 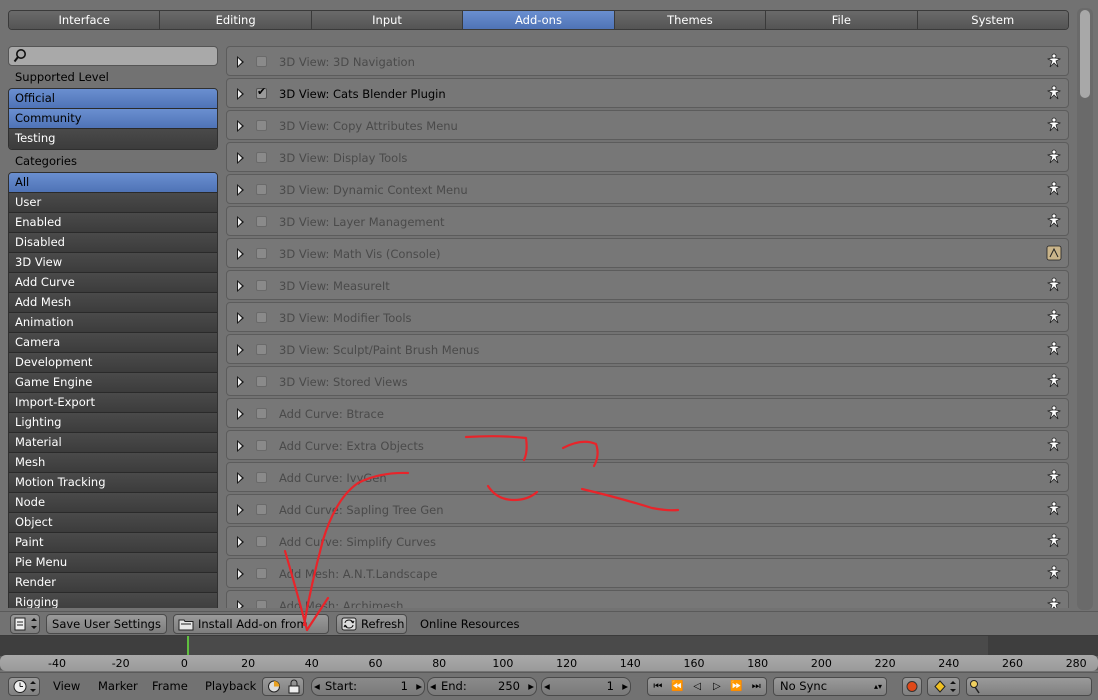 What do you see at coordinates (647, 125) in the screenshot?
I see `addon-row: 3D View: Copy Attributes Menu` at bounding box center [647, 125].